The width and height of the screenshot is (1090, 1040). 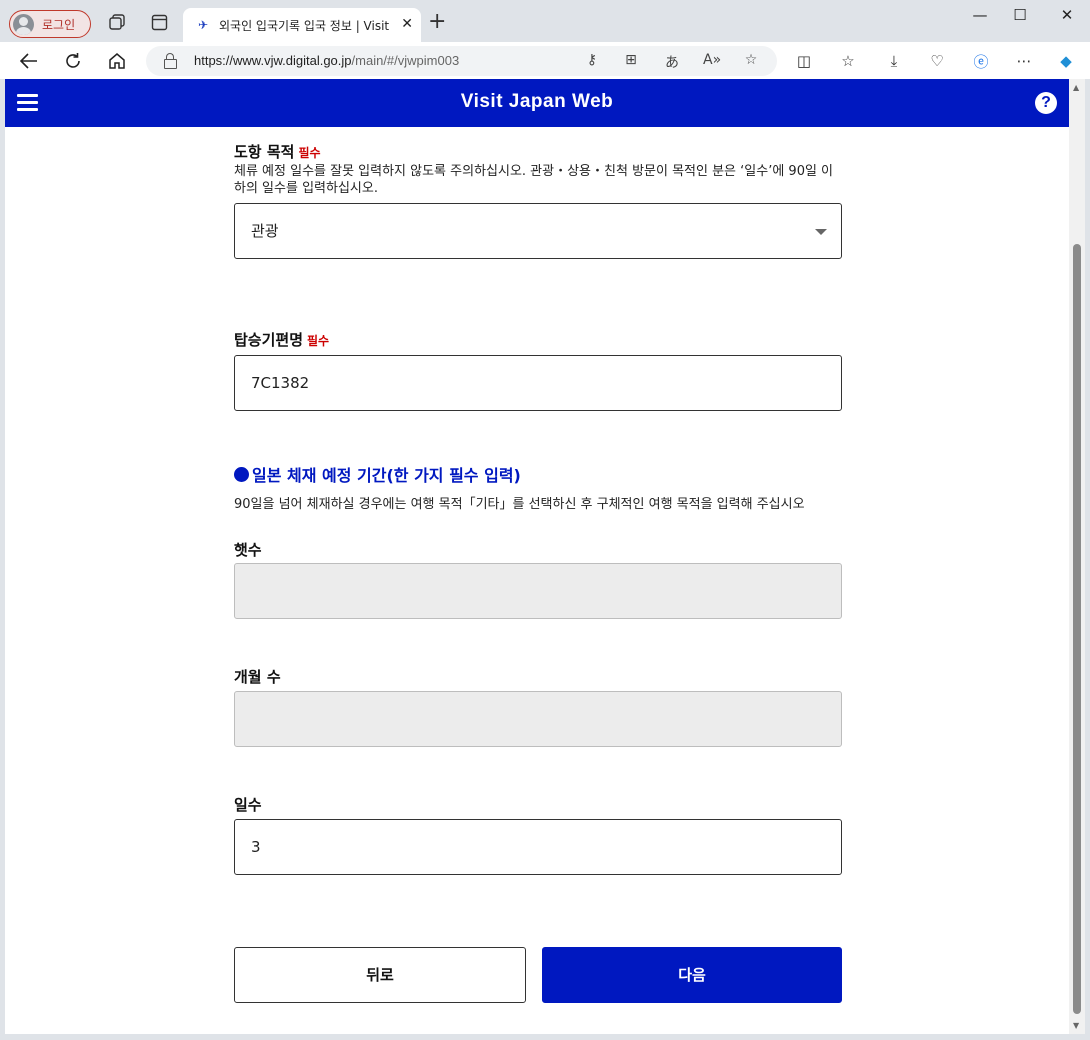 I want to click on translate-icon: あ, so click(x=672, y=62).